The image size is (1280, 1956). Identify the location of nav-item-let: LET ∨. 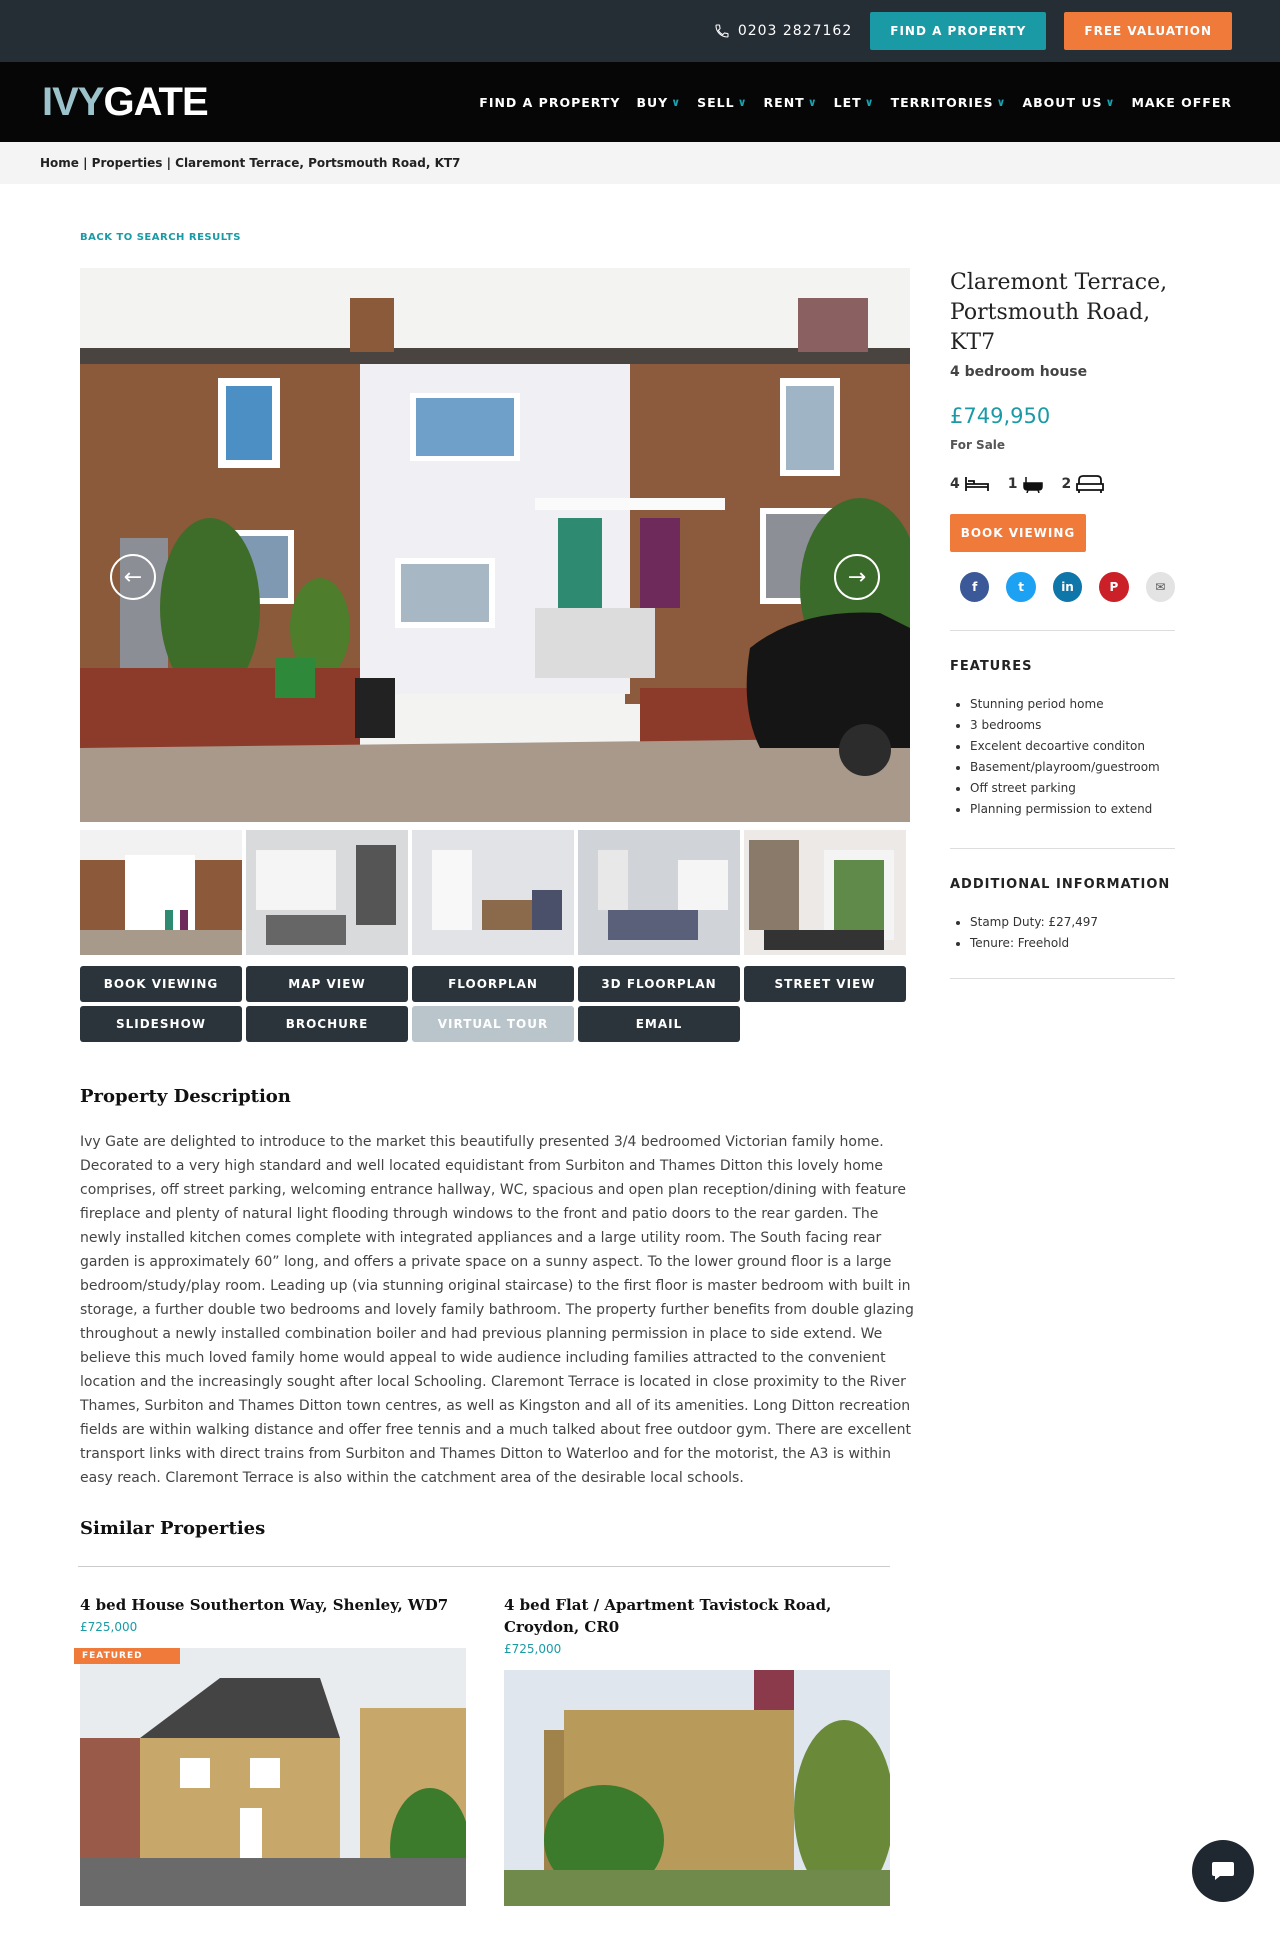
(854, 102).